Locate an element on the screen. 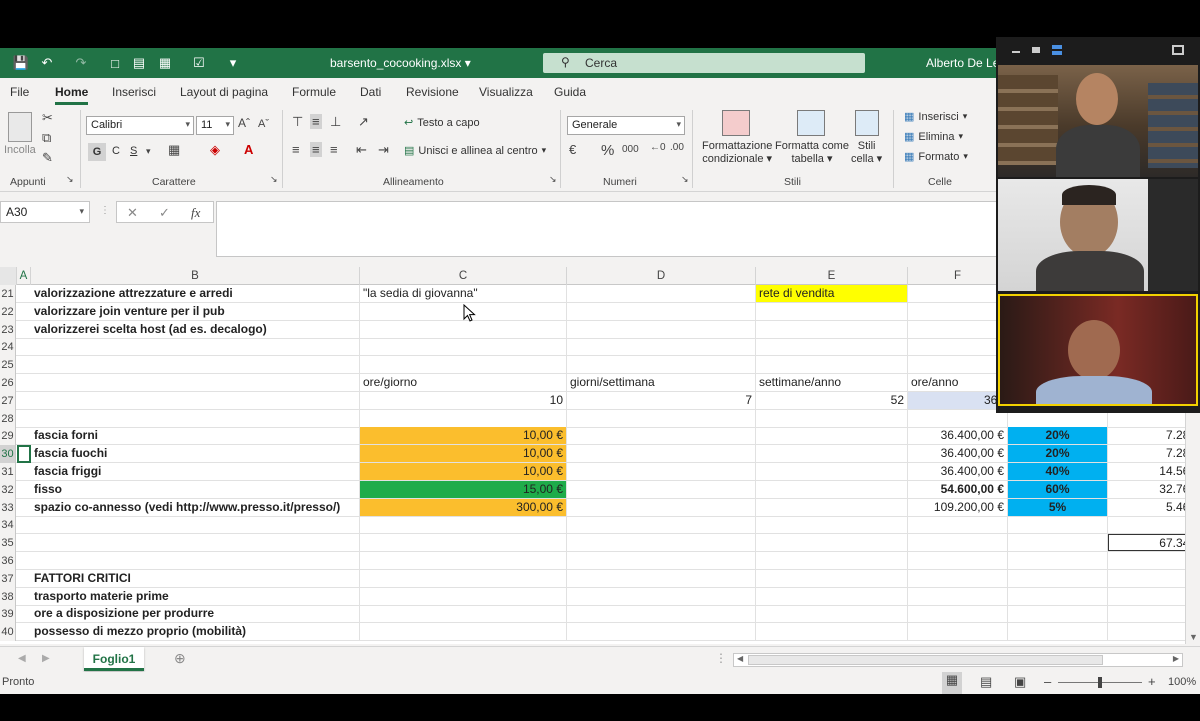  tab-data: Dati is located at coordinates (370, 92).